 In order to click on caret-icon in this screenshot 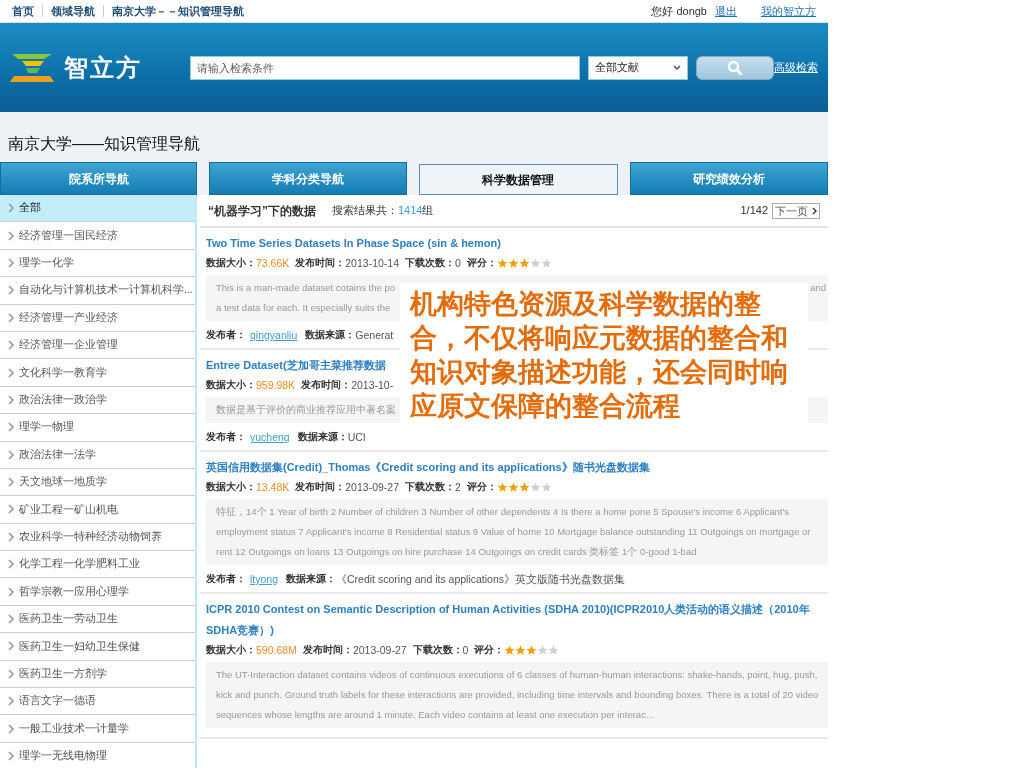, I will do `click(677, 67)`.